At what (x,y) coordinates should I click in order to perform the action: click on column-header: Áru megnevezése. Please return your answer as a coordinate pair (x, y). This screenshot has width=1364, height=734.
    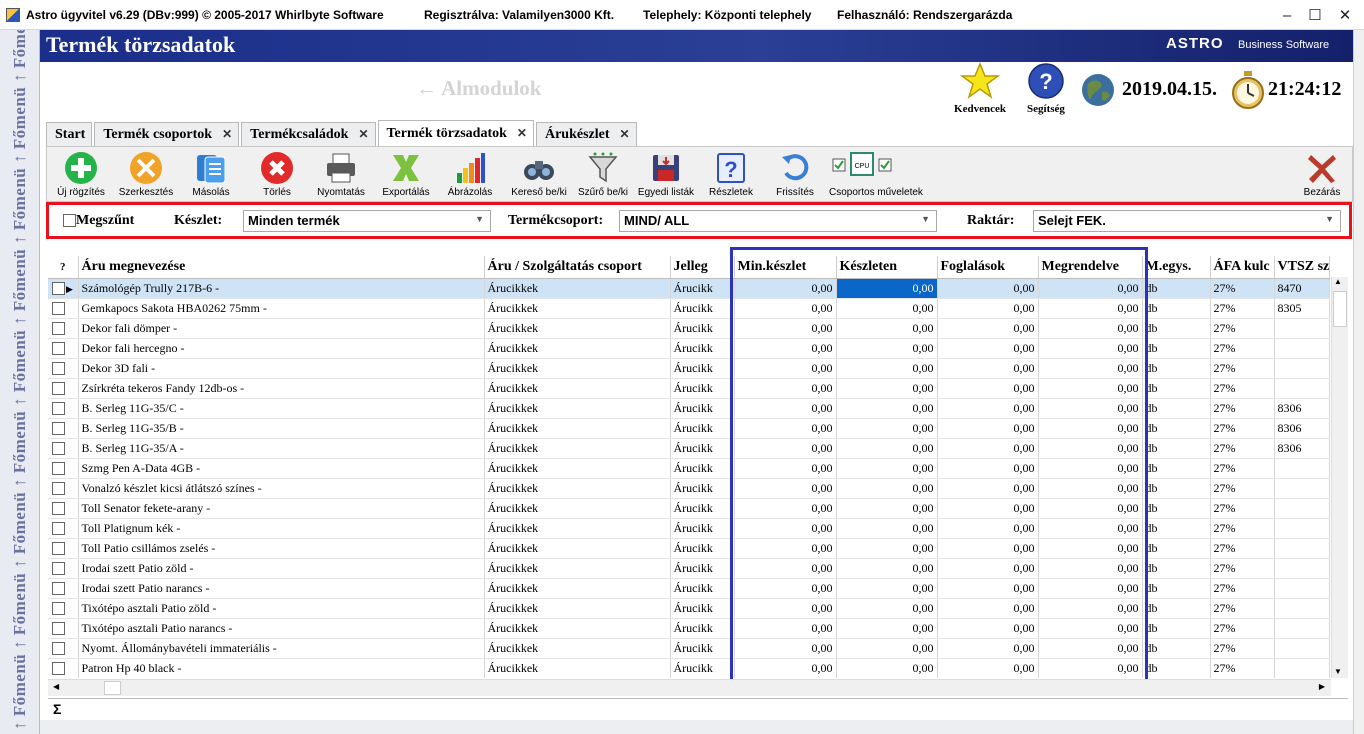
    Looking at the image, I should click on (281, 267).